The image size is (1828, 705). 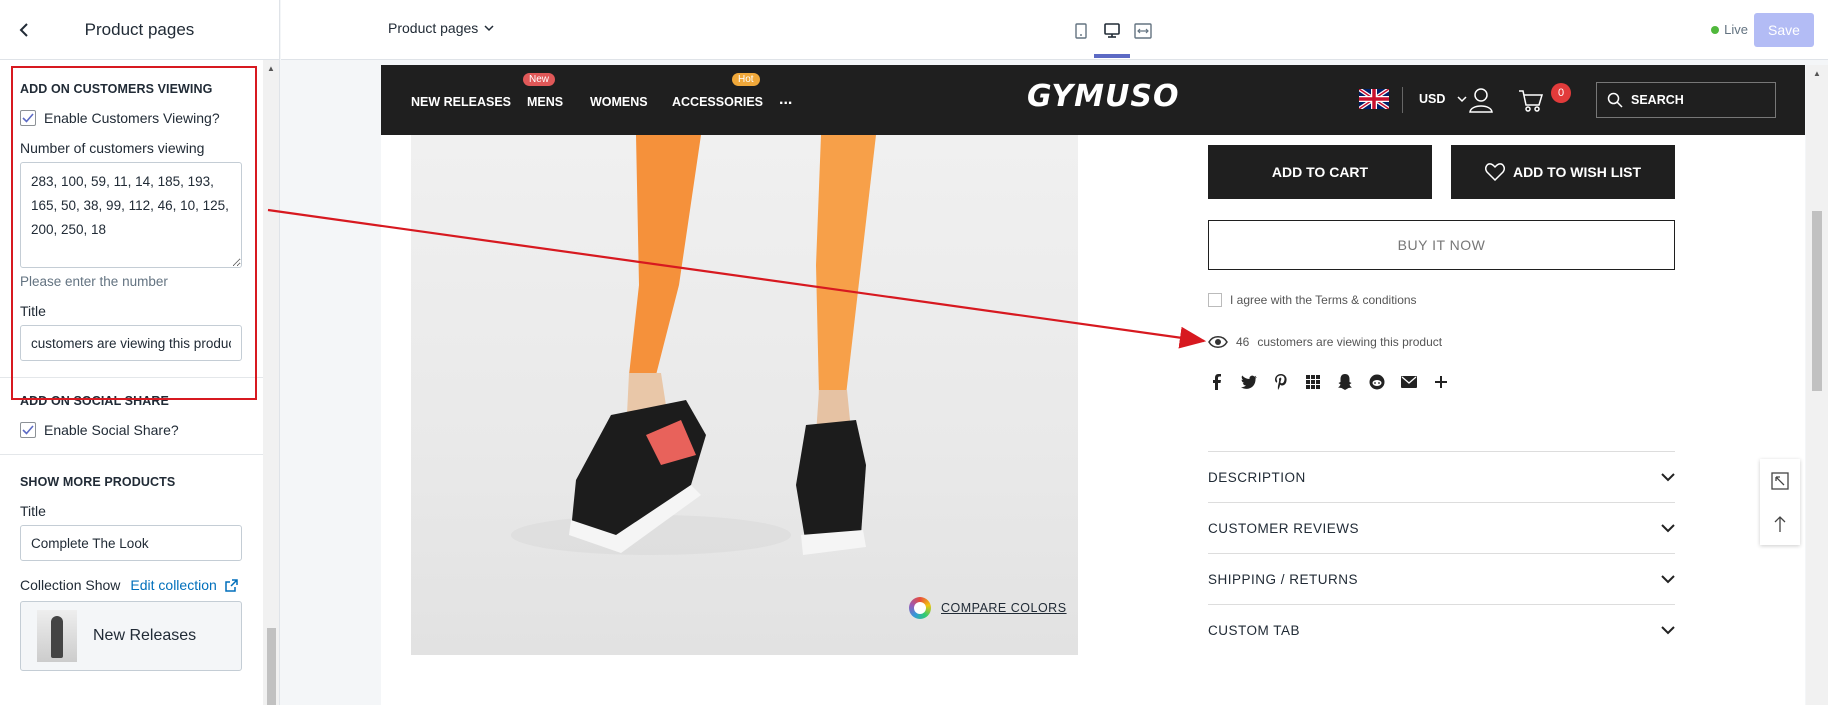 I want to click on page-select-label: Product pages, so click(x=433, y=28).